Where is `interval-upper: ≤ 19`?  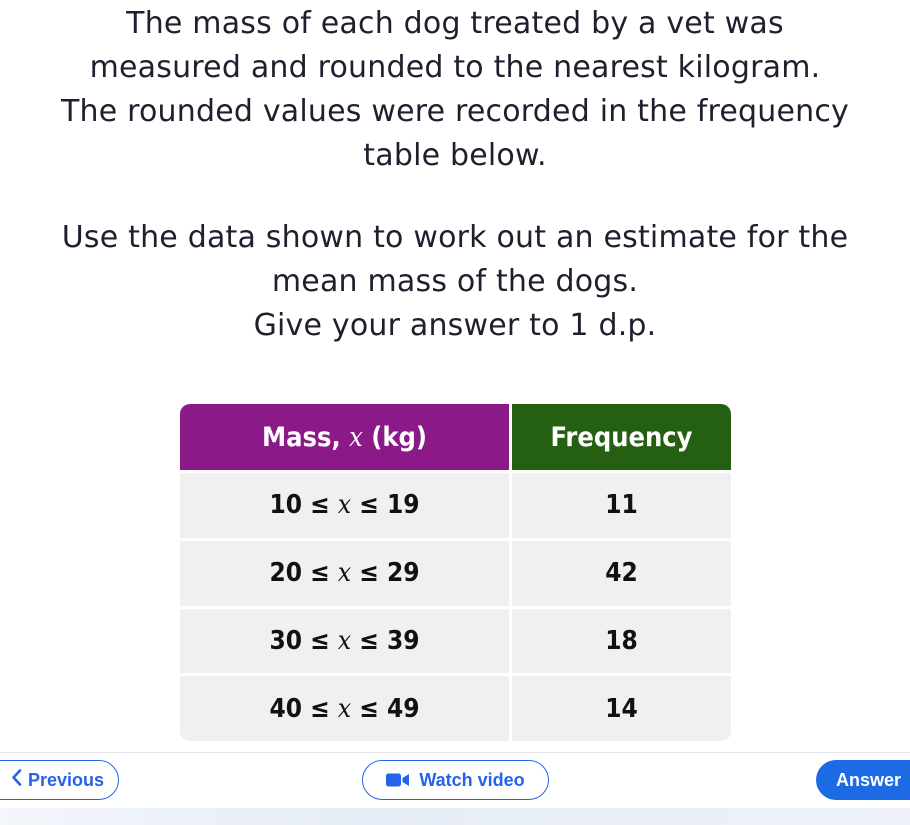
interval-upper: ≤ 19 is located at coordinates (385, 505).